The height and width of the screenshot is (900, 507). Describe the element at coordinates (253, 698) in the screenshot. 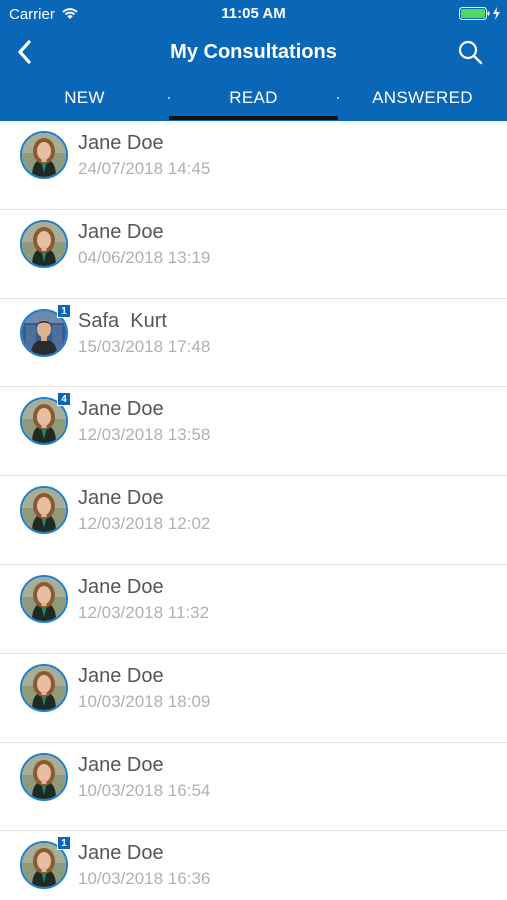

I see `consultation-item: Jane Doe 10/03/2018 18:09` at that location.